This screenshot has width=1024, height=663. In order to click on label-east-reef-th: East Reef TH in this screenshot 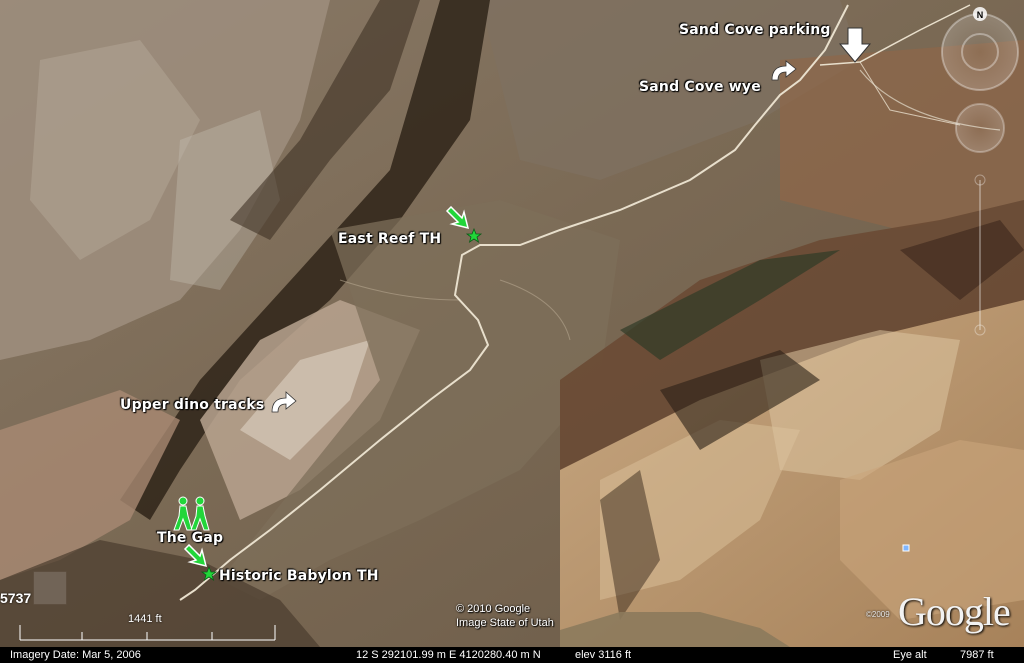, I will do `click(389, 239)`.